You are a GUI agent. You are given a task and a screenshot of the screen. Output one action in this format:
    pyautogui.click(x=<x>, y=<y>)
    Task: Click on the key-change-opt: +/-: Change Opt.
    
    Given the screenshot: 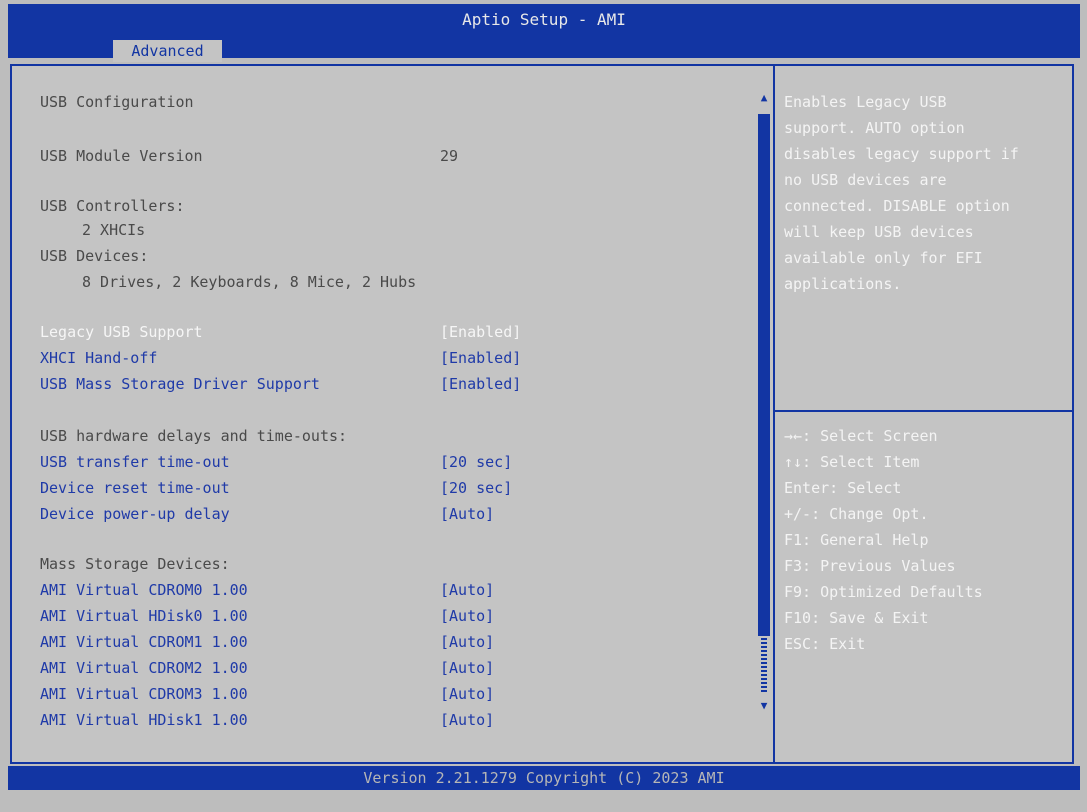 What is the action you would take?
    pyautogui.click(x=856, y=514)
    